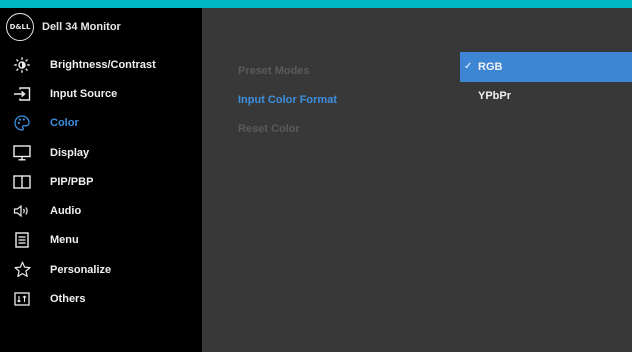 The width and height of the screenshot is (632, 352). Describe the element at coordinates (546, 67) in the screenshot. I see `option-rgb: ✓ RGB` at that location.